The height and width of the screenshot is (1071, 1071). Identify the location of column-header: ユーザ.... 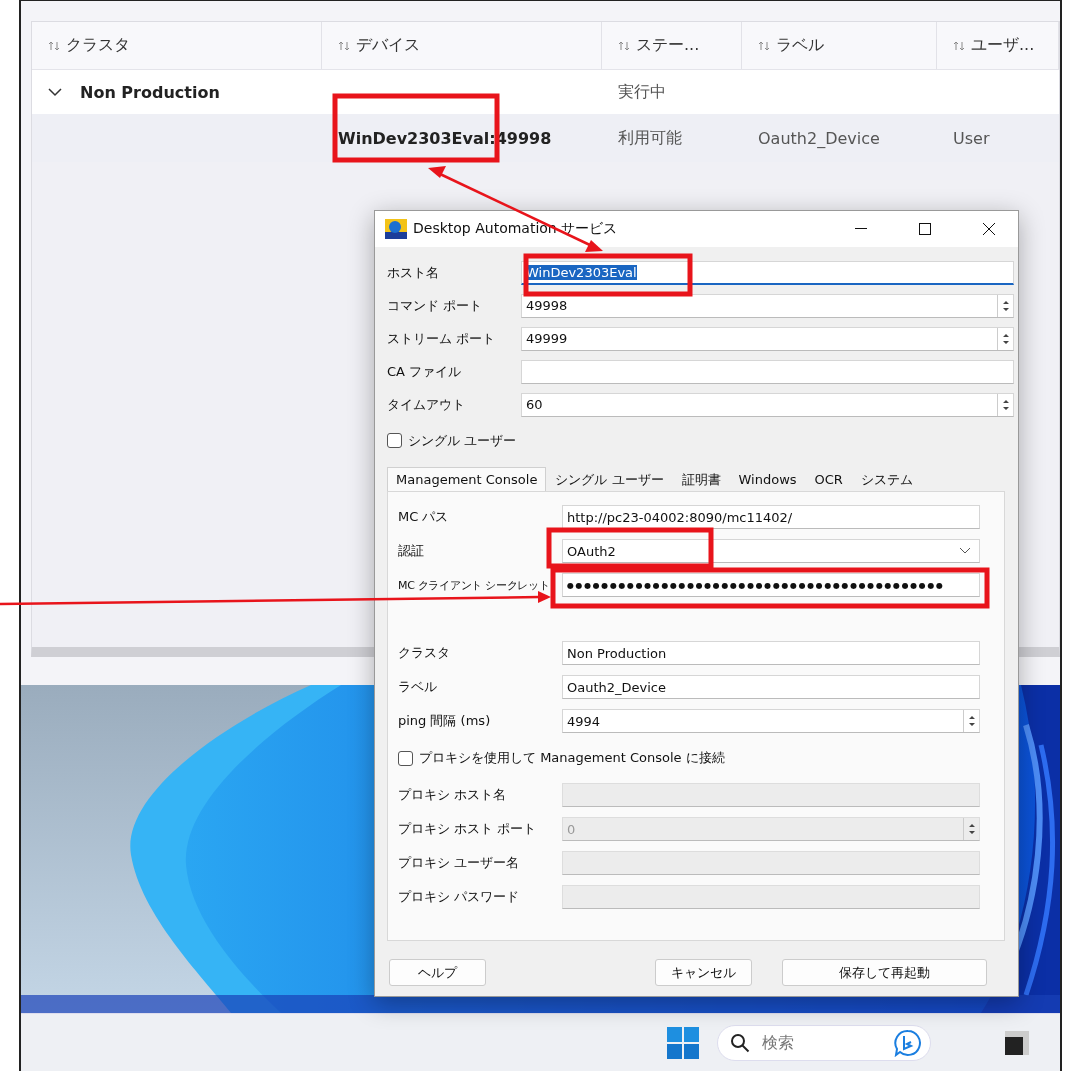
(998, 45).